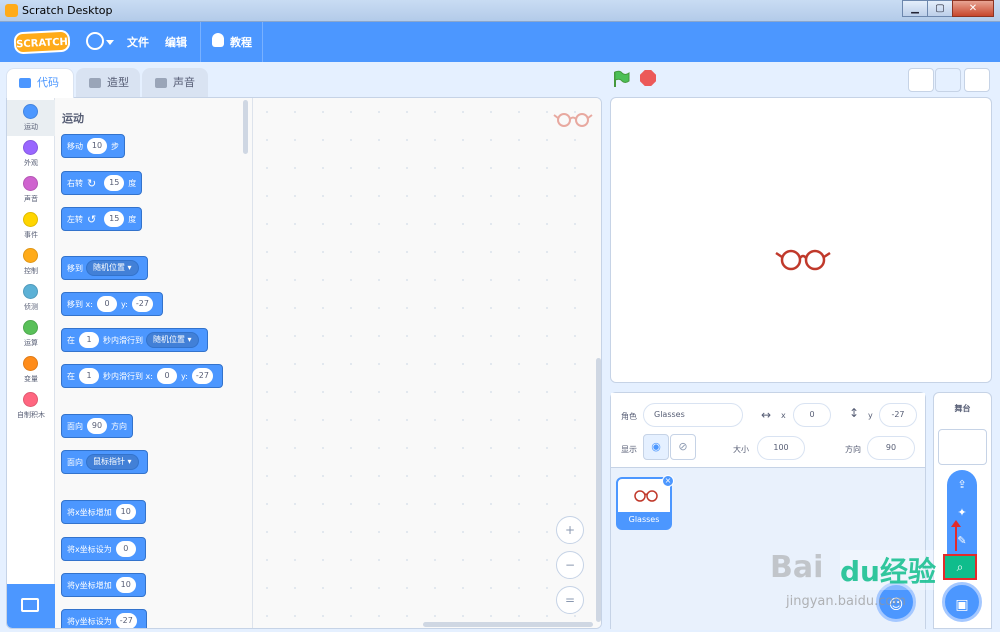  What do you see at coordinates (921, 80) in the screenshot?
I see `small-stage-button` at bounding box center [921, 80].